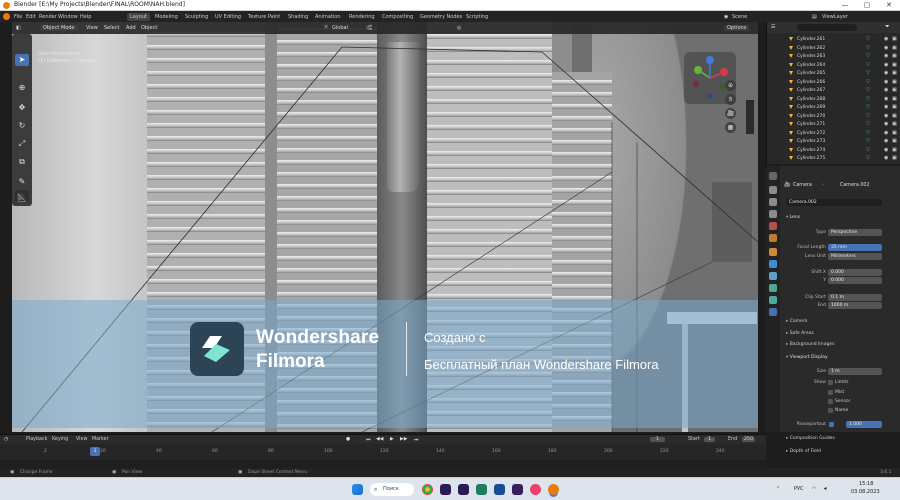 The height and width of the screenshot is (500, 900). What do you see at coordinates (22, 126) in the screenshot?
I see `rotate-tool-icon: ↻` at bounding box center [22, 126].